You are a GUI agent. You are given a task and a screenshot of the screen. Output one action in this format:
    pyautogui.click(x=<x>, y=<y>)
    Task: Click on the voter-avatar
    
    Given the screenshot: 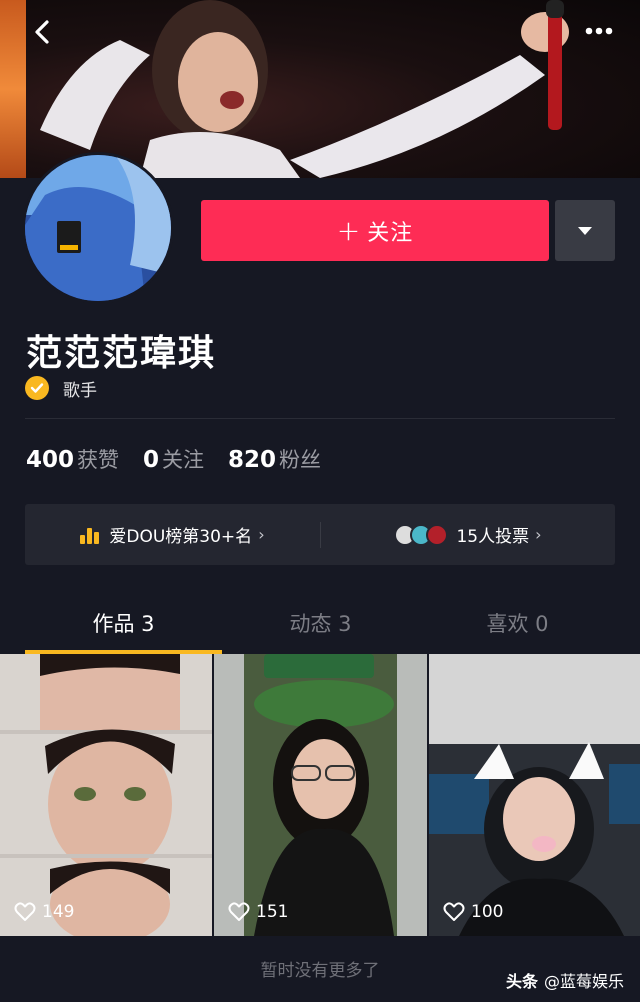 What is the action you would take?
    pyautogui.click(x=437, y=534)
    